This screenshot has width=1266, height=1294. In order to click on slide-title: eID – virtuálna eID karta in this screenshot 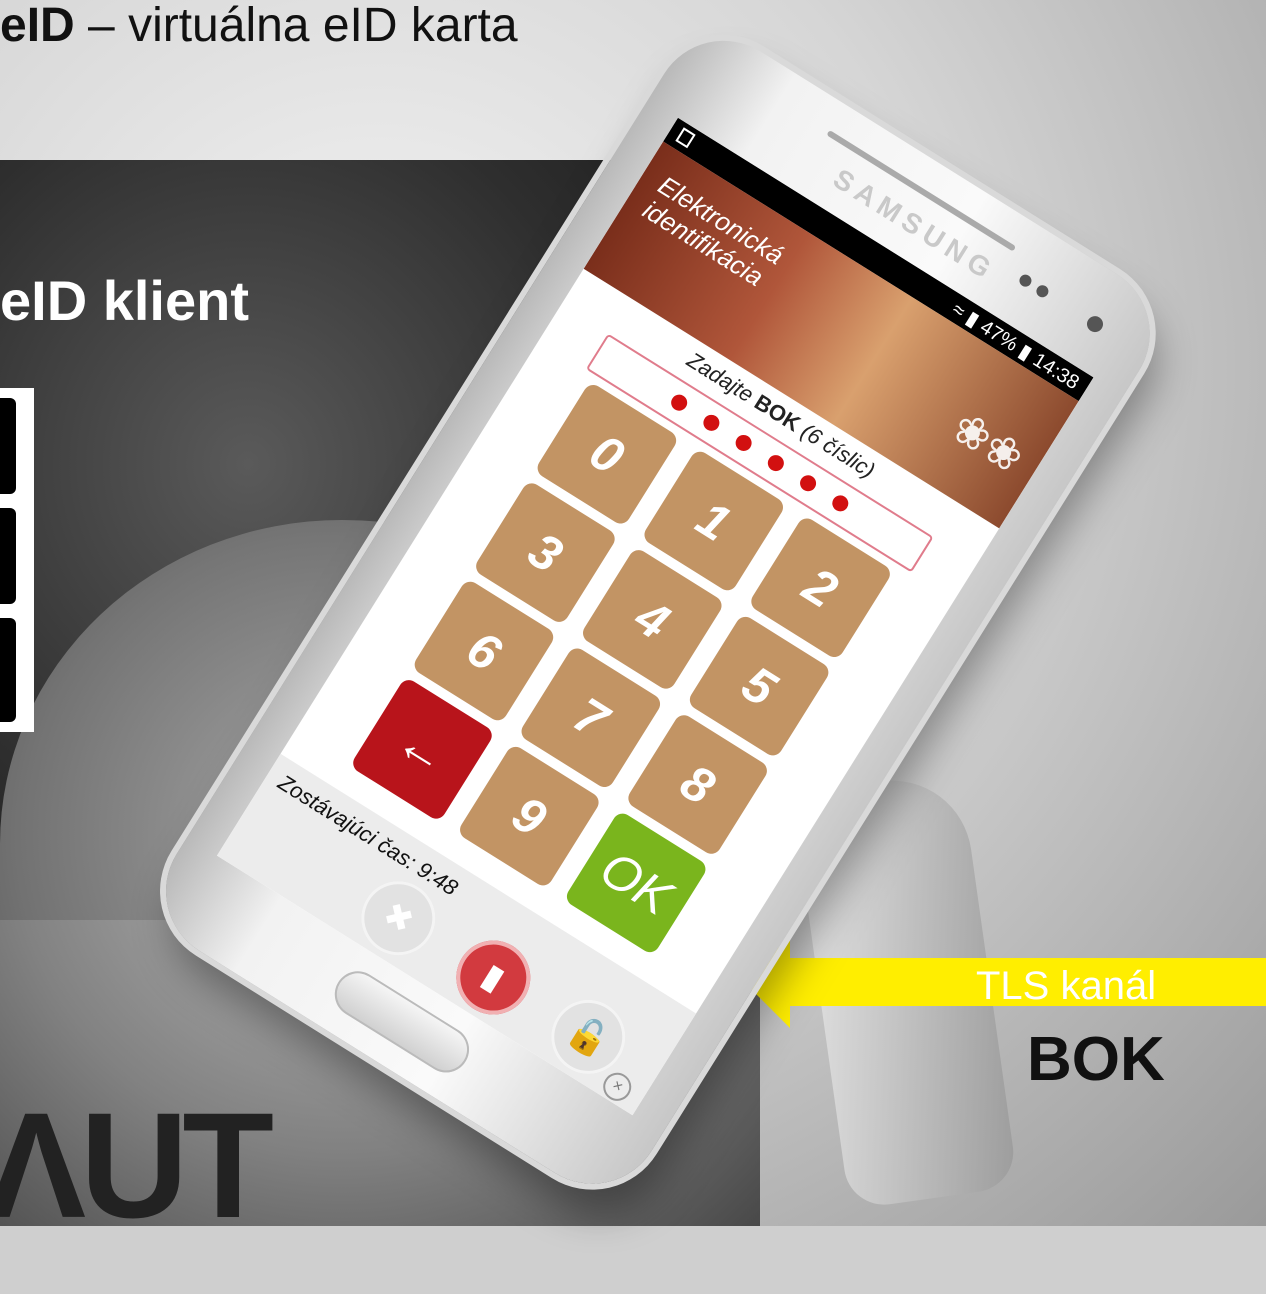, I will do `click(259, 26)`.